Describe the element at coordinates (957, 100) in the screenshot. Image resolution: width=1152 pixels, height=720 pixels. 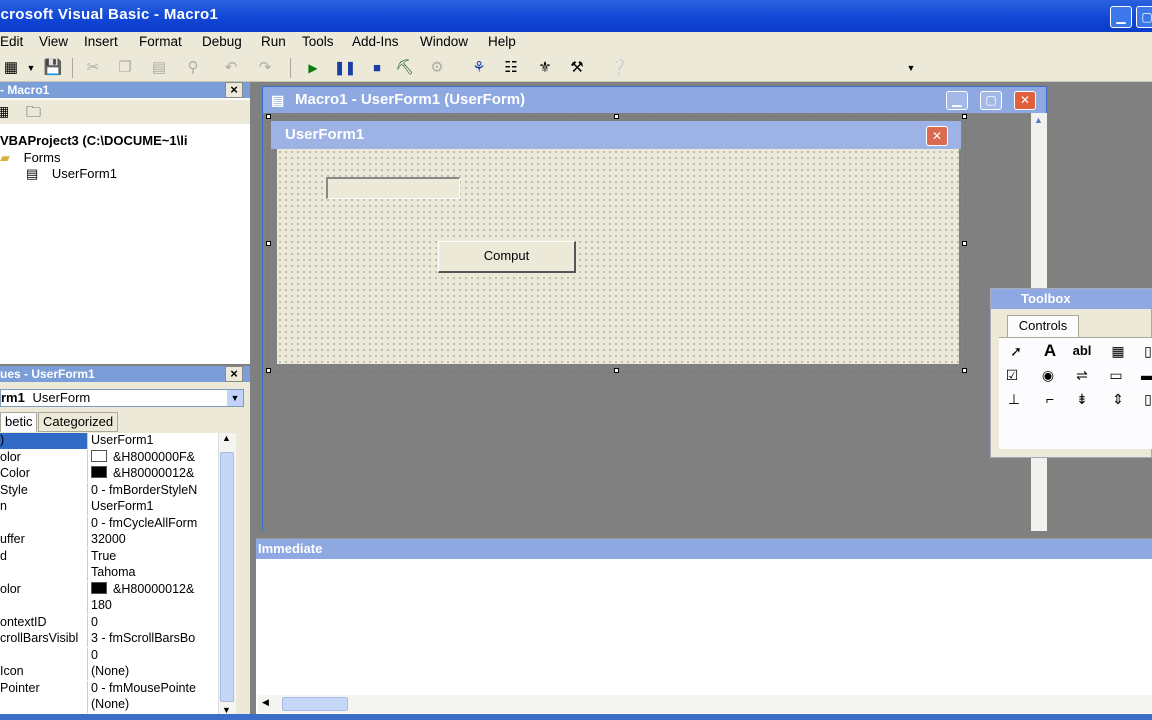
I see `designer-minimize-button: ▁` at that location.